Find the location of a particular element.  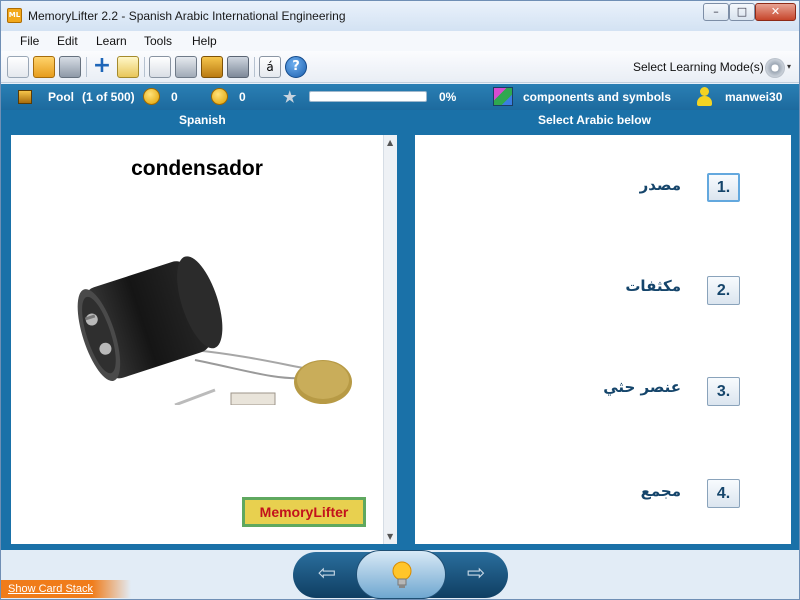

progress-bar is located at coordinates (368, 96).